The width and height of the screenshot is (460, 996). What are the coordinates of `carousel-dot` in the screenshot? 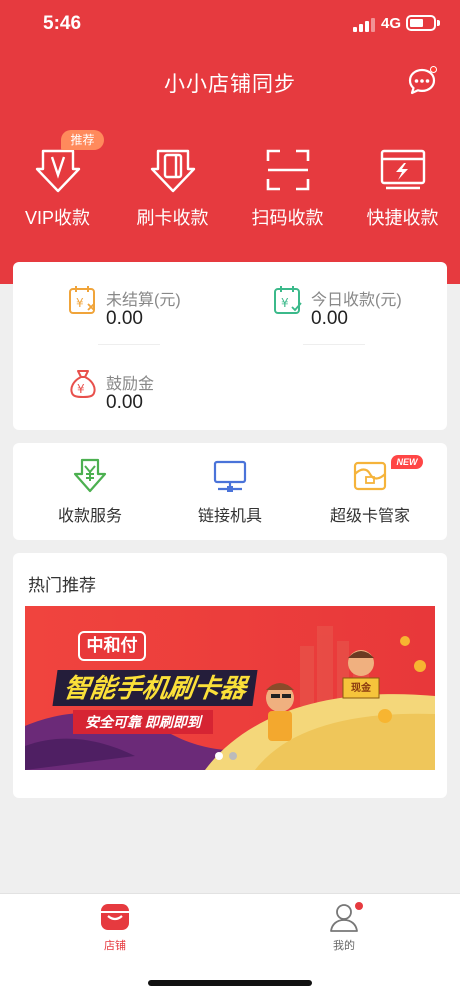 It's located at (233, 756).